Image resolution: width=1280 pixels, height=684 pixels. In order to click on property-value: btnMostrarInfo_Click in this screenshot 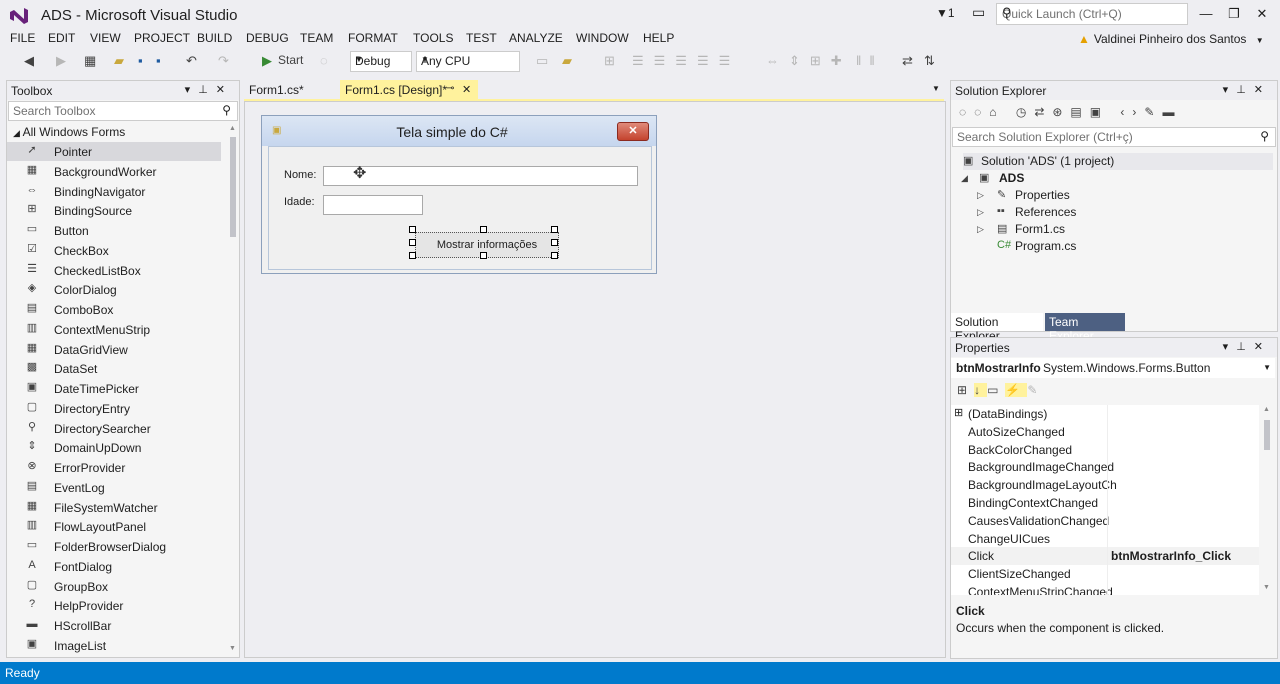, I will do `click(1171, 556)`.